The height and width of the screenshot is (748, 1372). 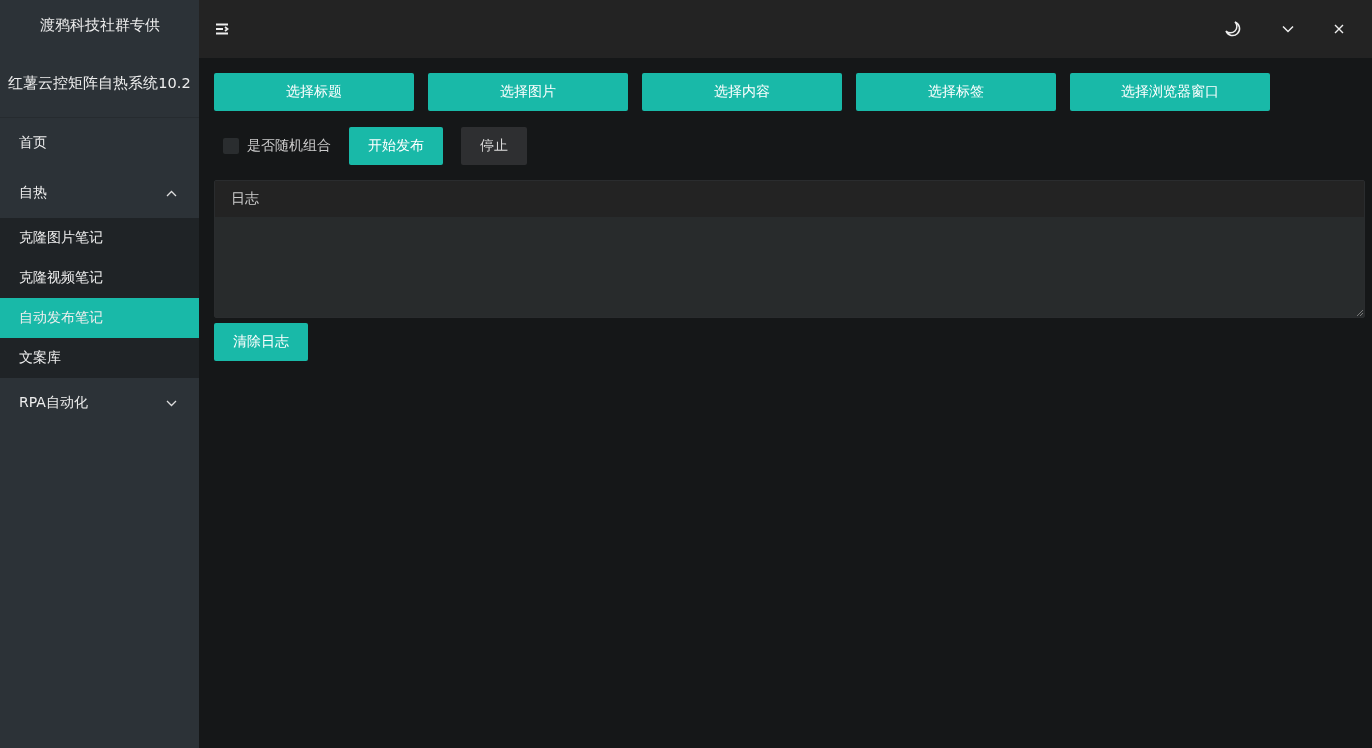 What do you see at coordinates (245, 199) in the screenshot?
I see `log-title: 日志` at bounding box center [245, 199].